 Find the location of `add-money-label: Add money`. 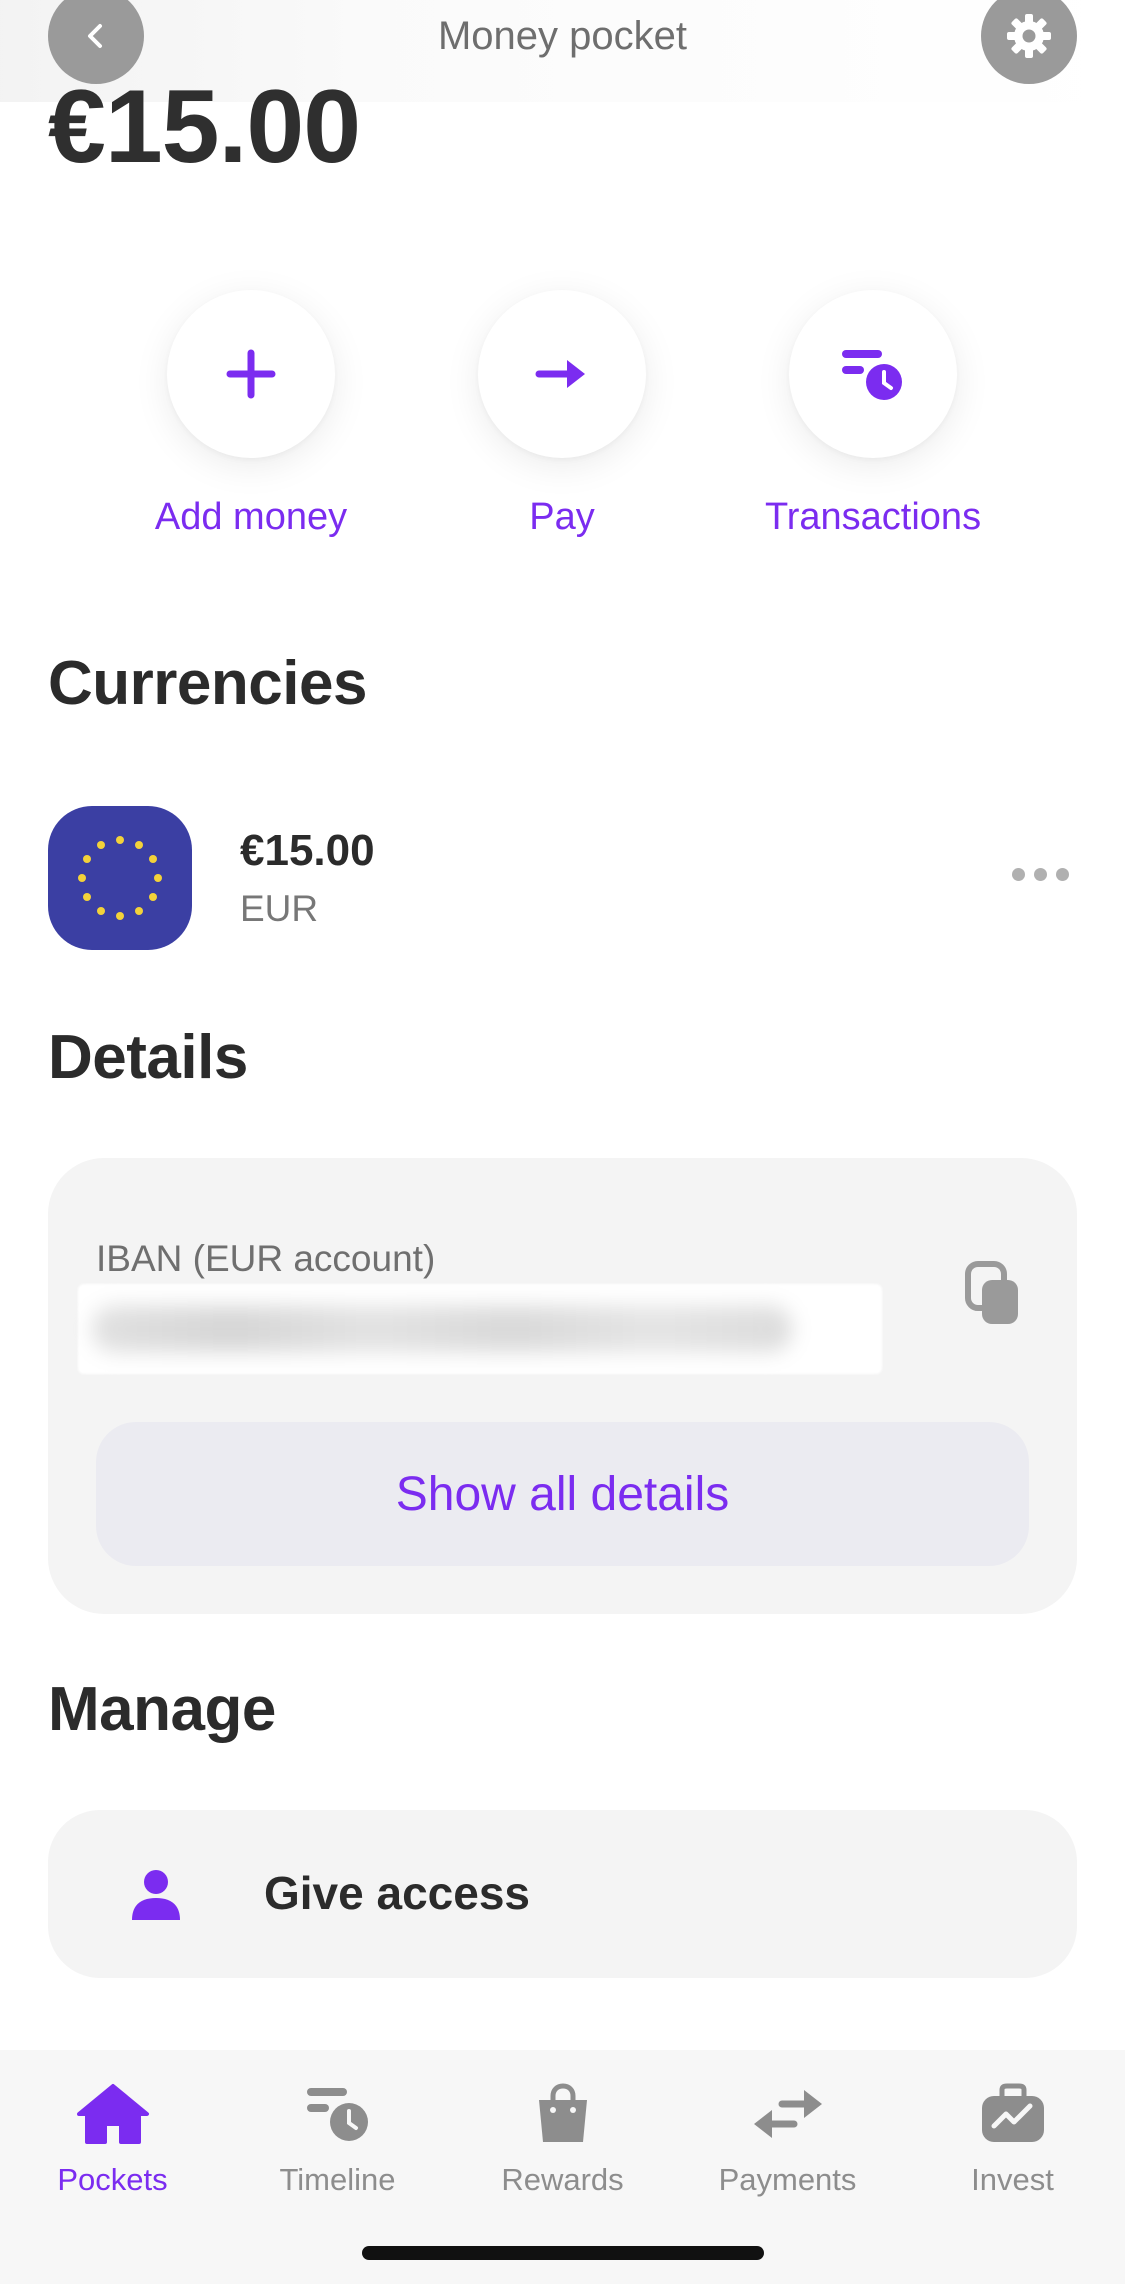

add-money-label: Add money is located at coordinates (251, 517).